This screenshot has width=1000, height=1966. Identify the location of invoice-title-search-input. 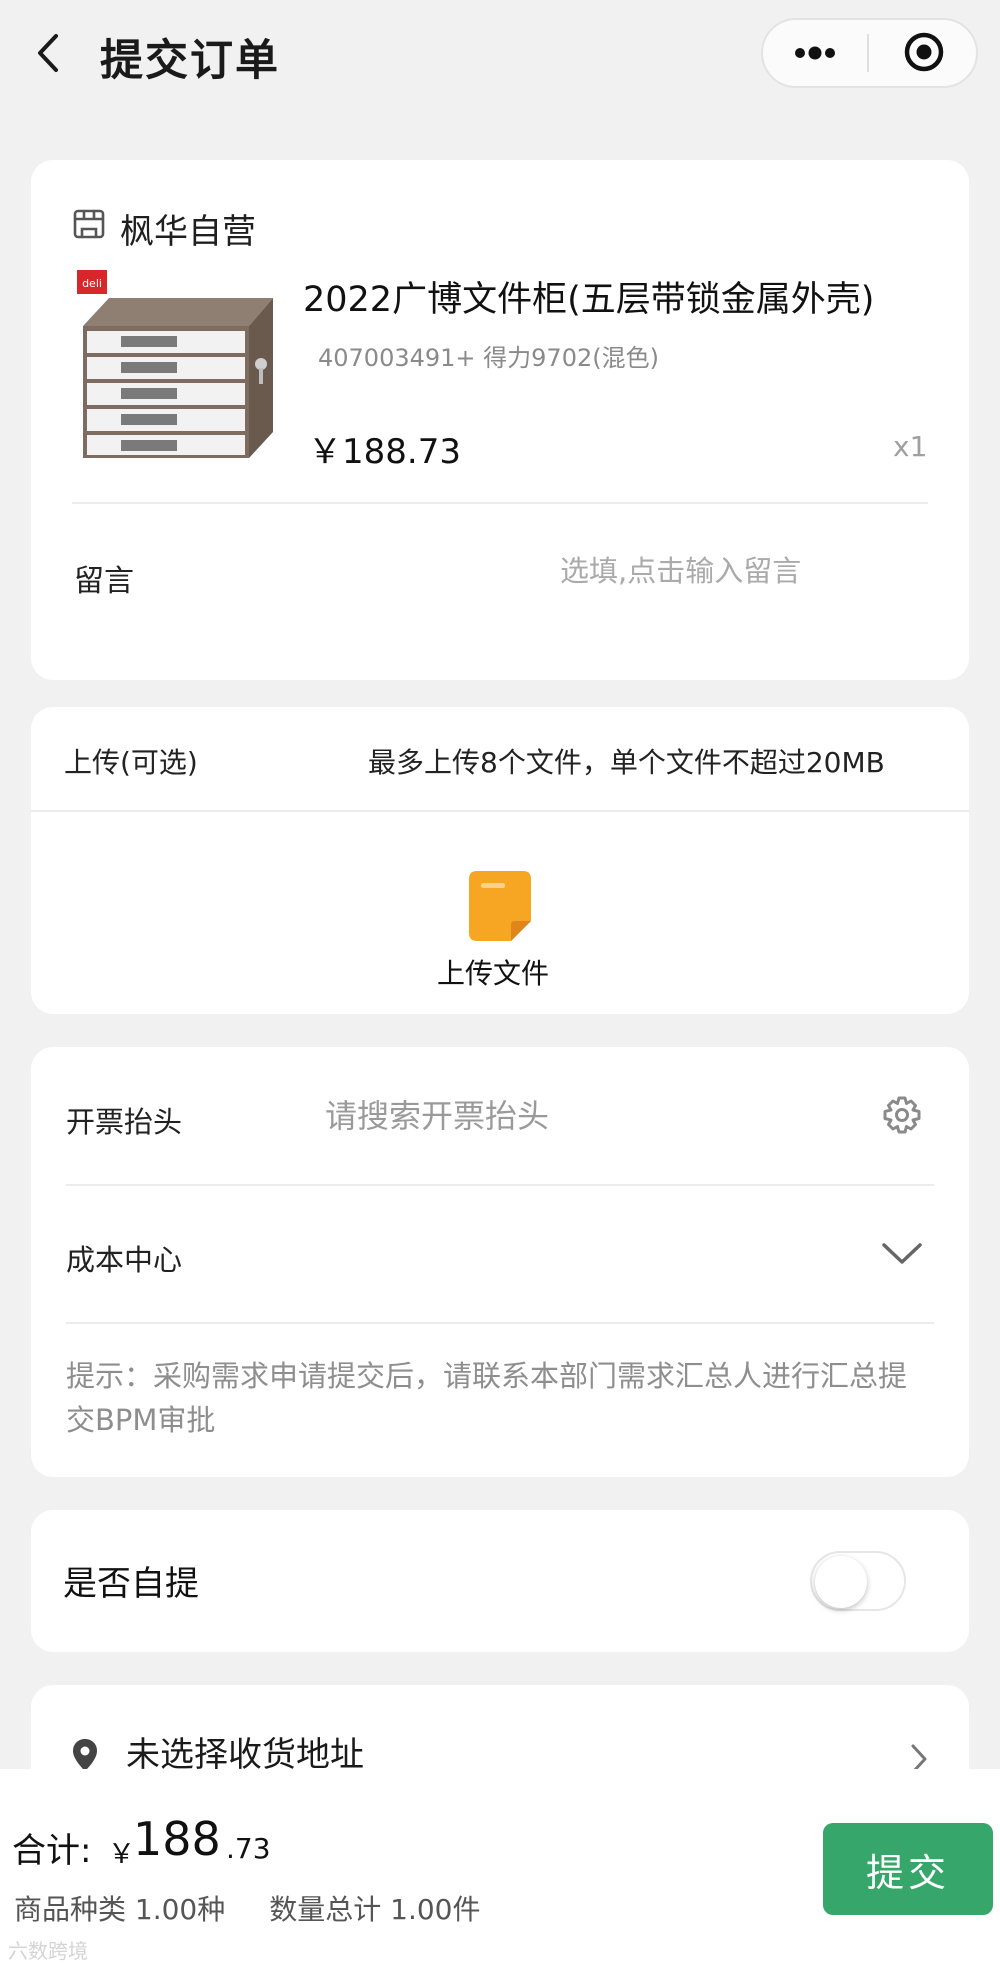
(535, 1116).